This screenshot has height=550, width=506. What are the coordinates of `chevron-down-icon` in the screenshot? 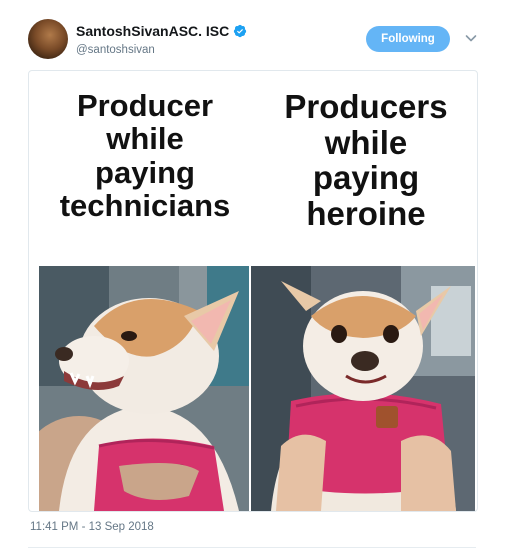 It's located at (471, 38).